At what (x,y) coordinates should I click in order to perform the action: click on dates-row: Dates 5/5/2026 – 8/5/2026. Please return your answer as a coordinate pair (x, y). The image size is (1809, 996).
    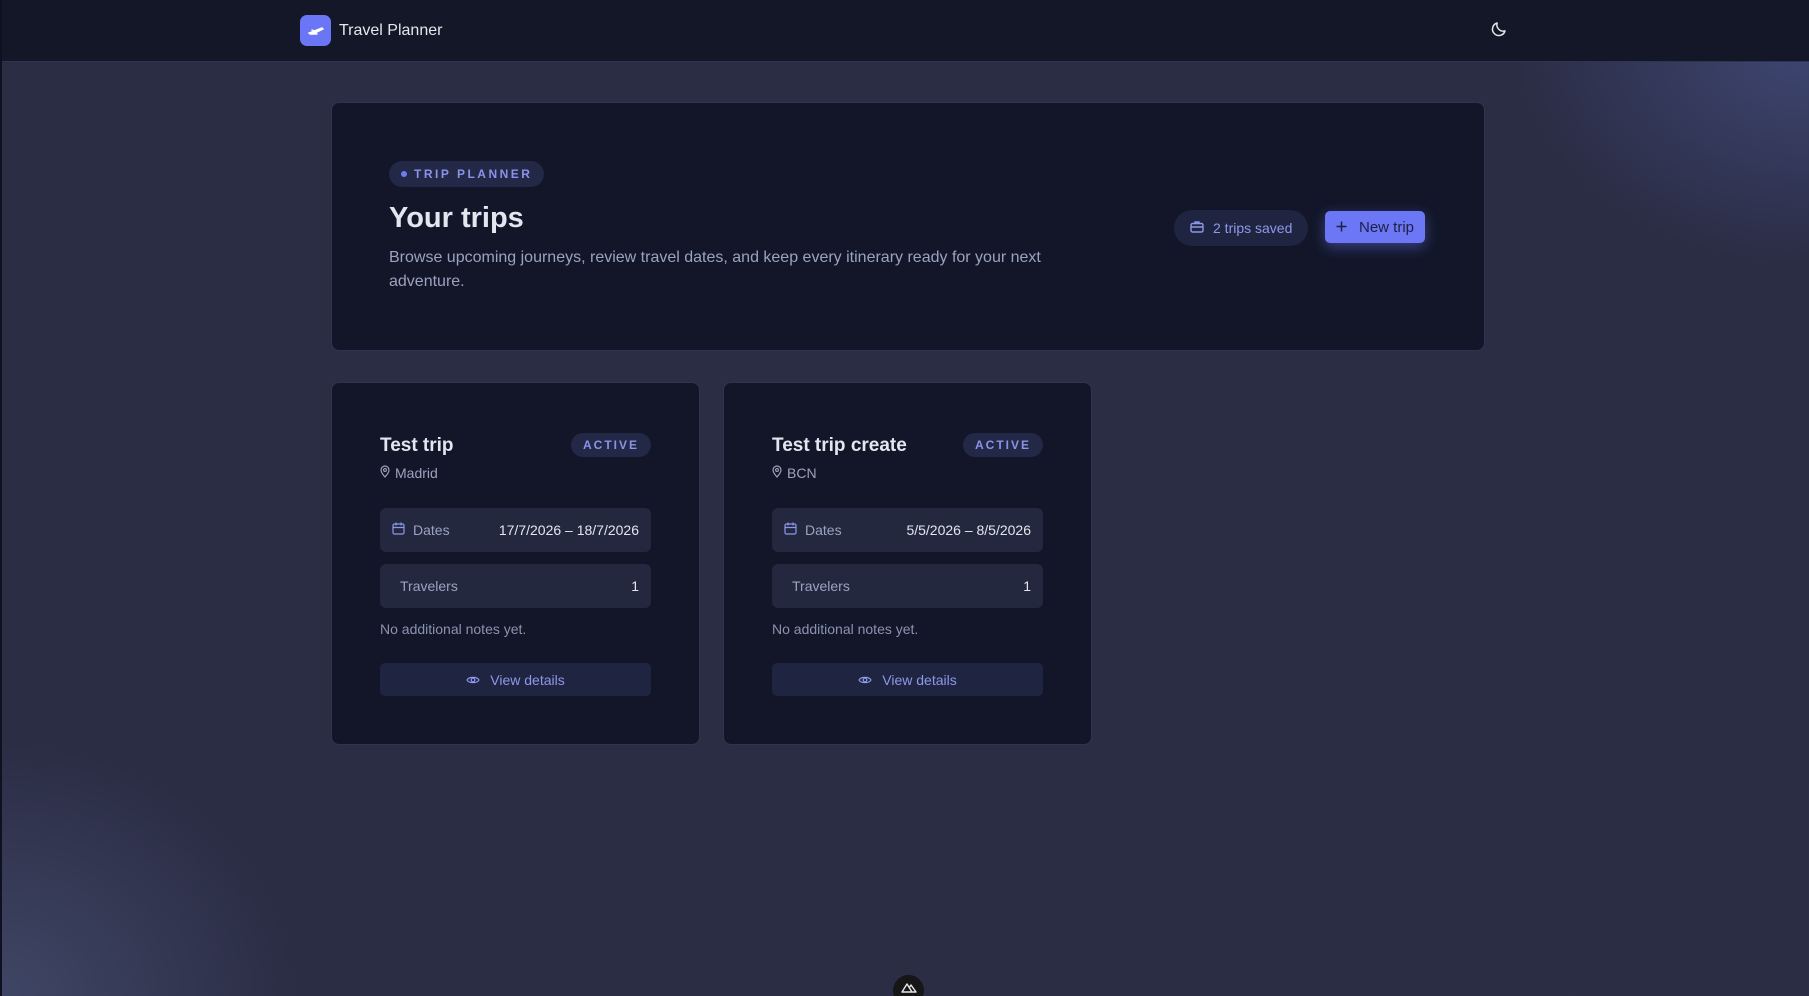
    Looking at the image, I should click on (907, 530).